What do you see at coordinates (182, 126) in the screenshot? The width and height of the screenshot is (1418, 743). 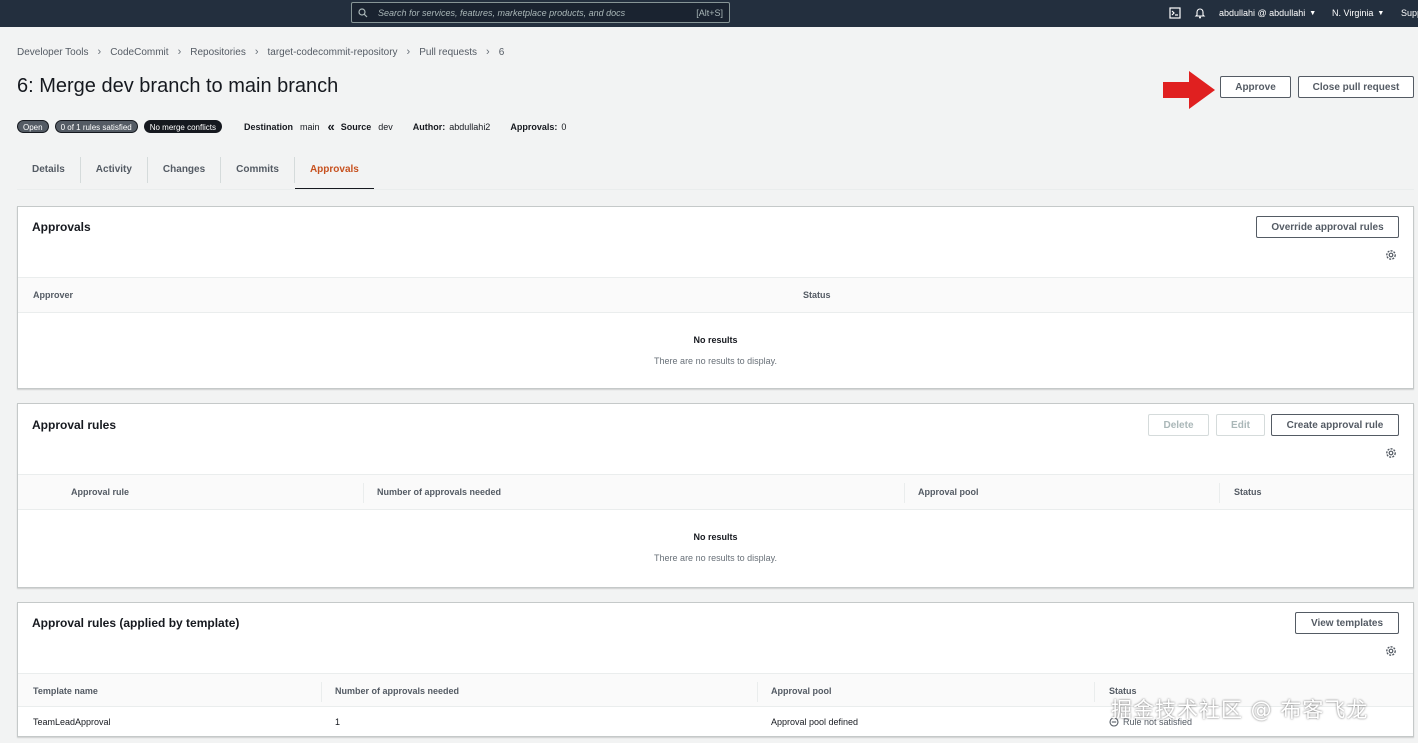 I see `status-badge-conflicts: No merge conflicts` at bounding box center [182, 126].